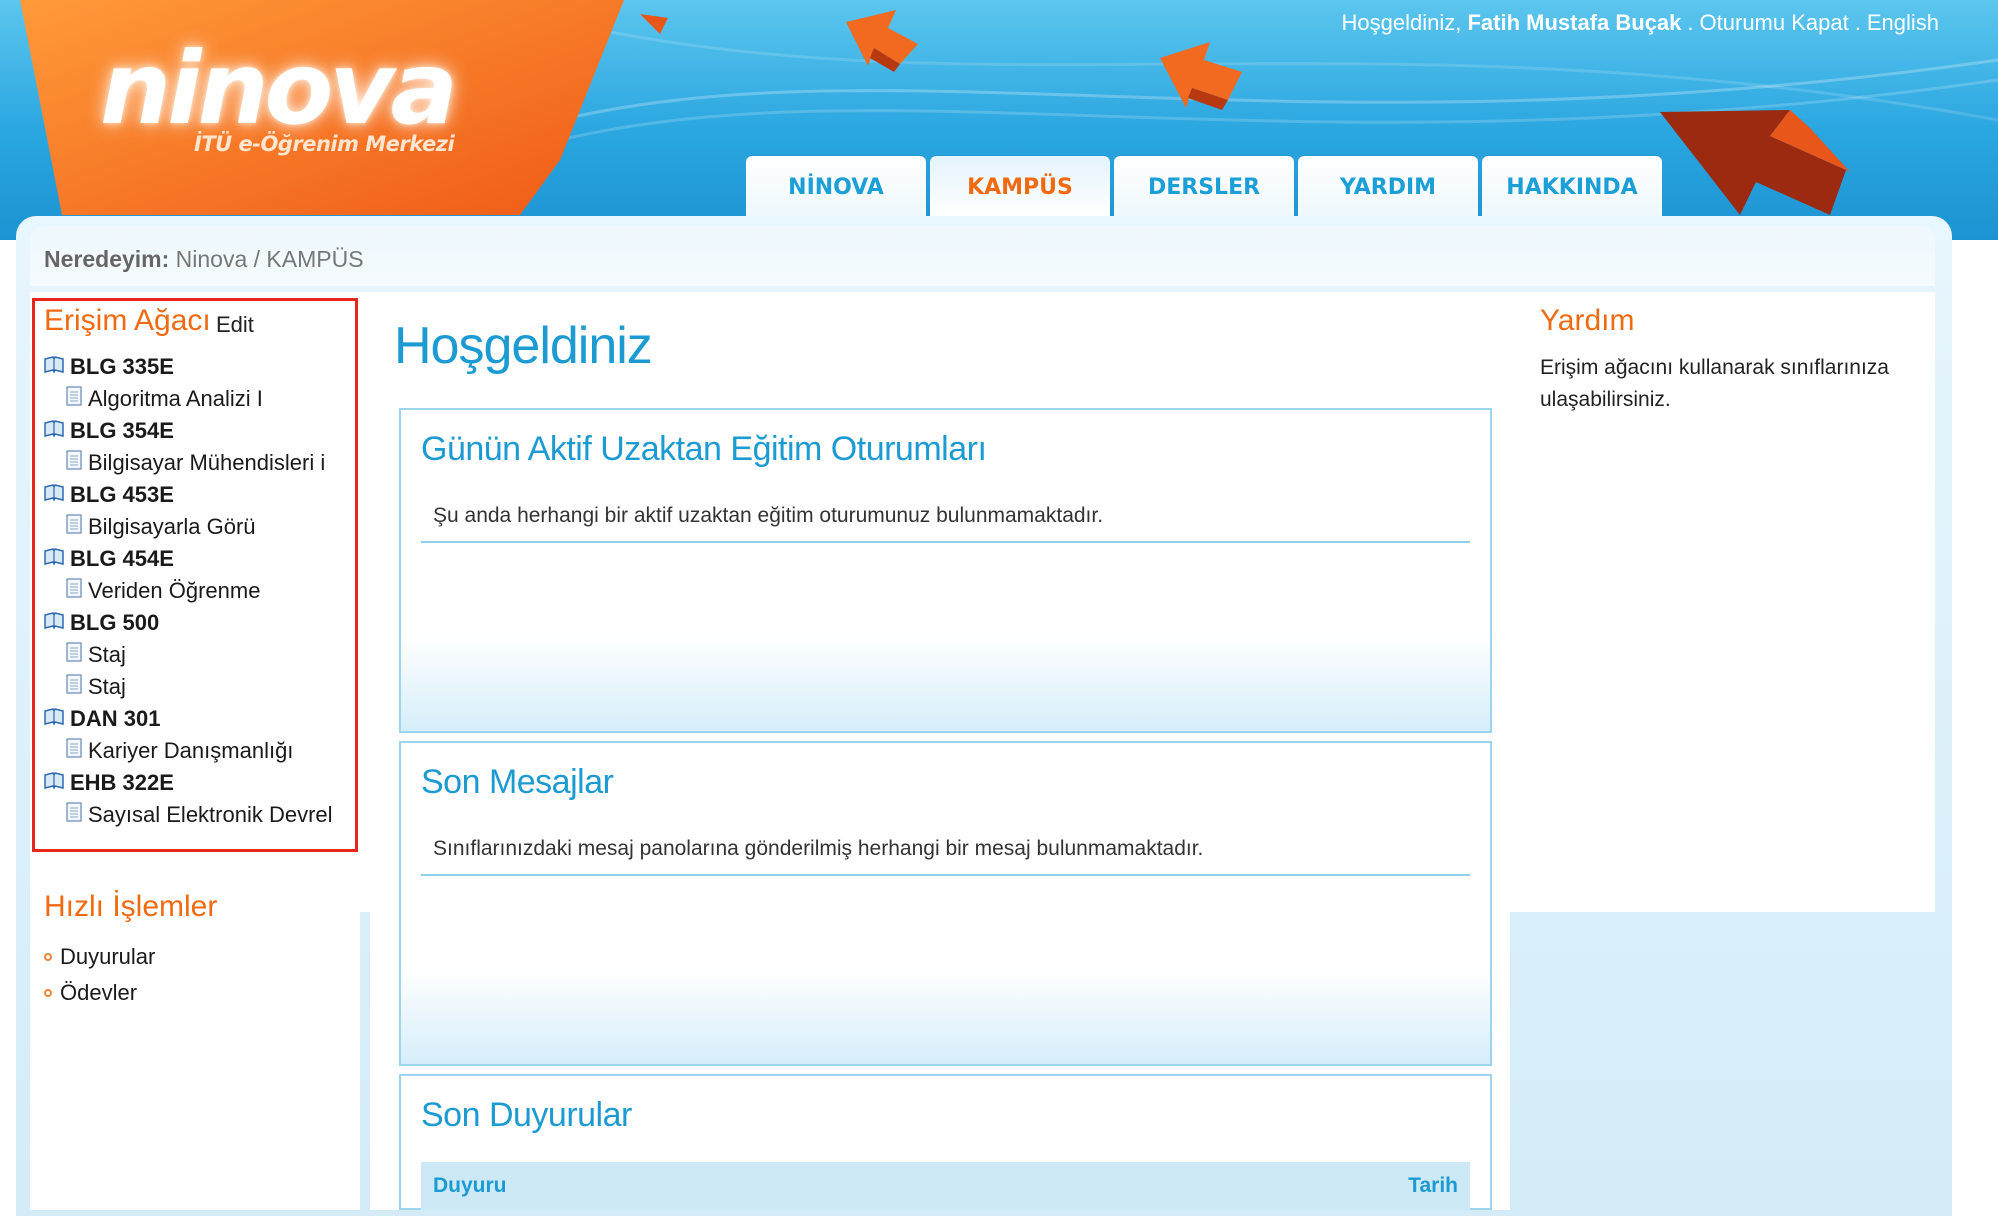 The width and height of the screenshot is (1998, 1216). I want to click on tree-class-item: Bilgisayarla Görü, so click(161, 527).